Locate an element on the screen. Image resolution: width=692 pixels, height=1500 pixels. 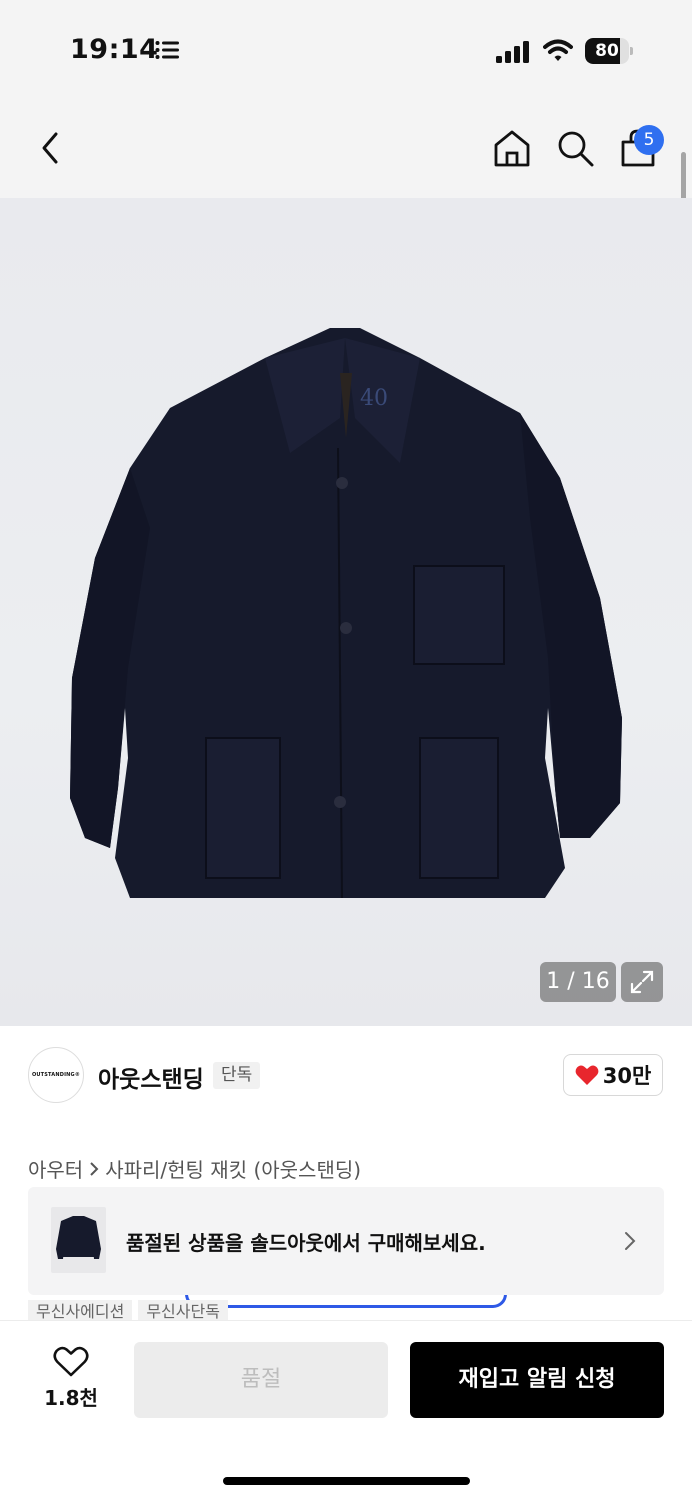
expand-image-button is located at coordinates (642, 982).